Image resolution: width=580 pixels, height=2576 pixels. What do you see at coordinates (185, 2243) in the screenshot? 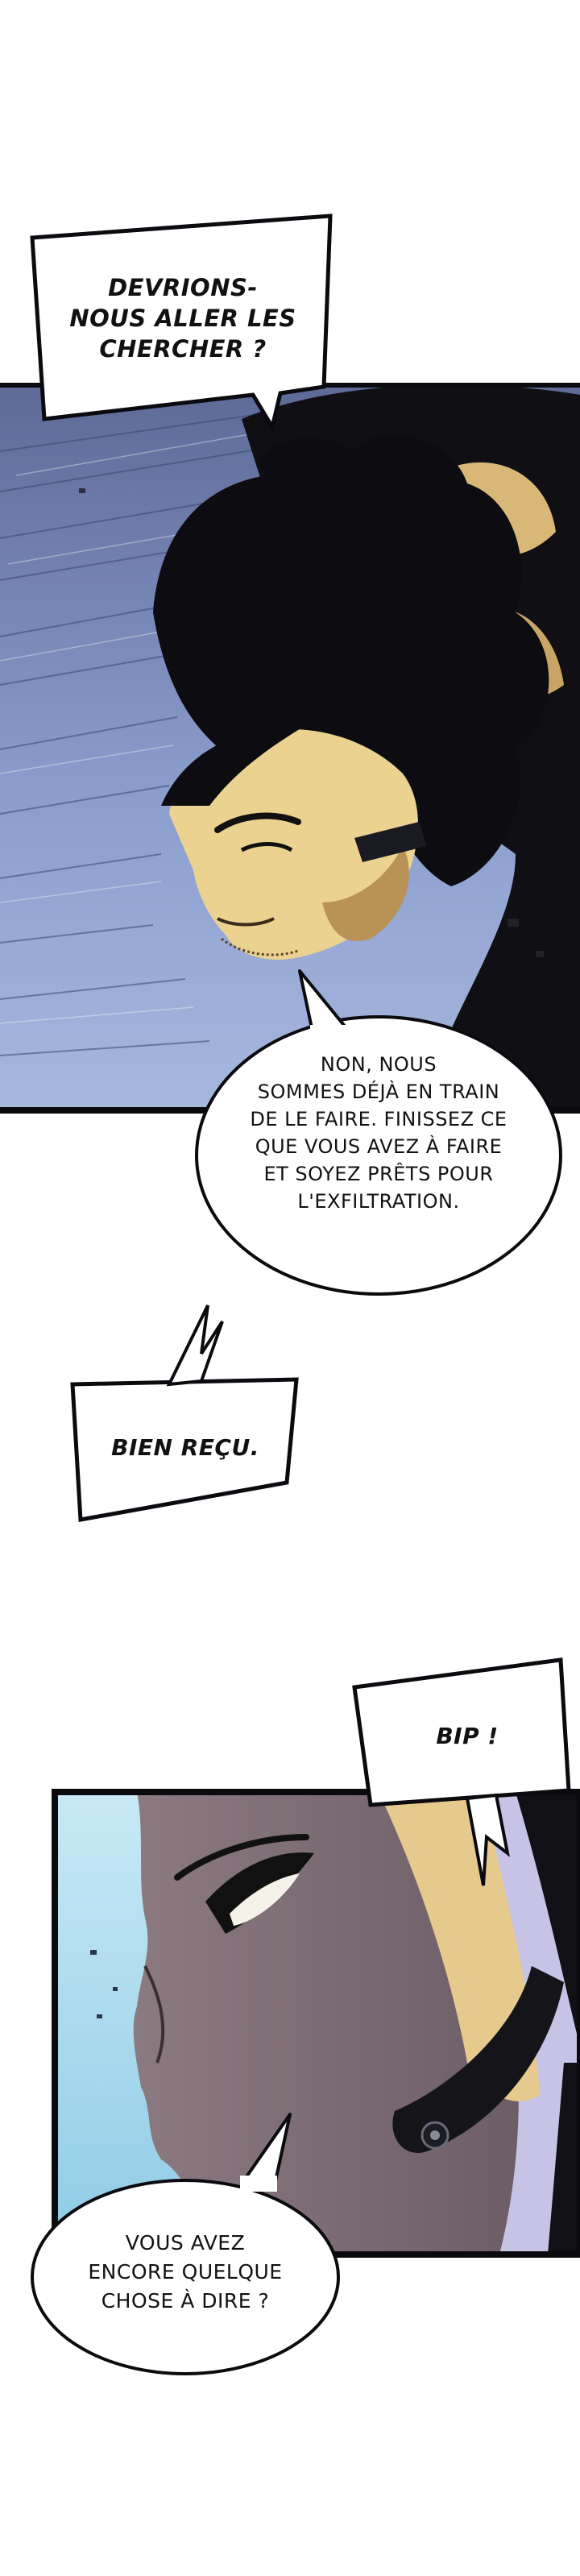
I see `speech-line: VOUS AVEZ` at bounding box center [185, 2243].